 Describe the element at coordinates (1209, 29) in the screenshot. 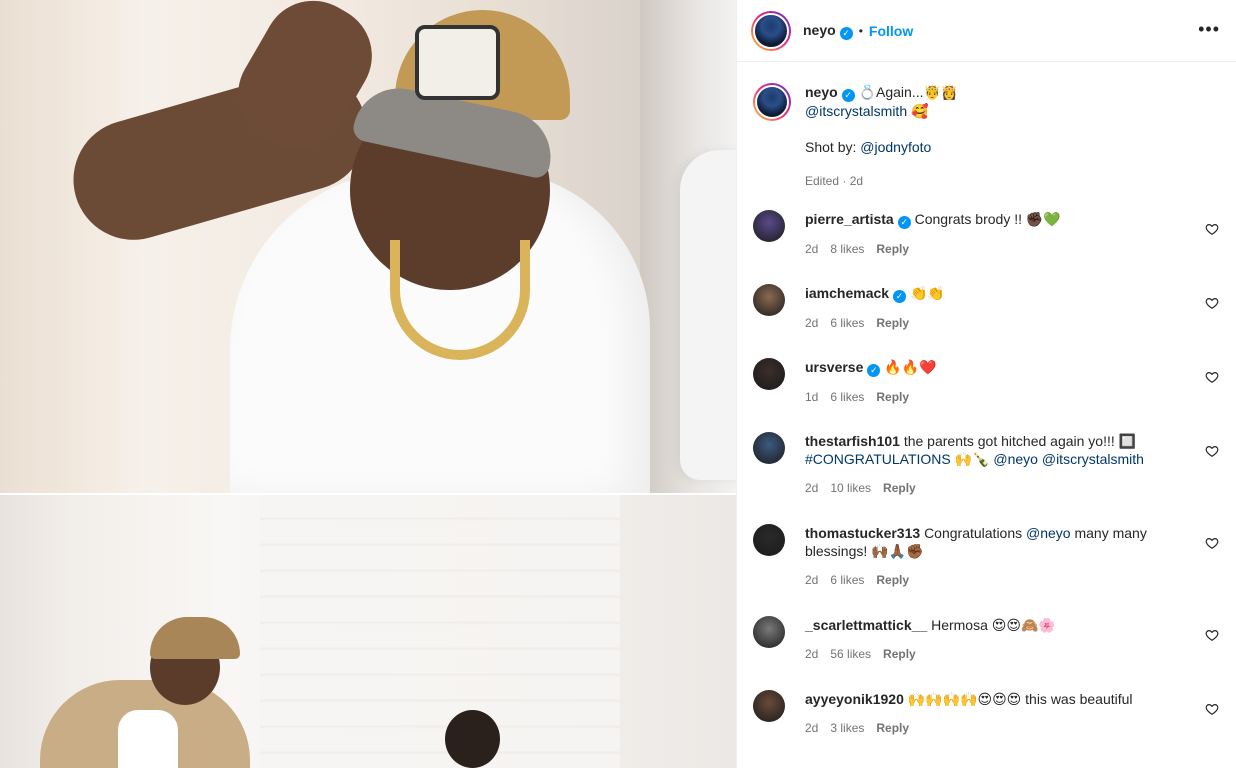

I see `more-options-icon: •••` at that location.